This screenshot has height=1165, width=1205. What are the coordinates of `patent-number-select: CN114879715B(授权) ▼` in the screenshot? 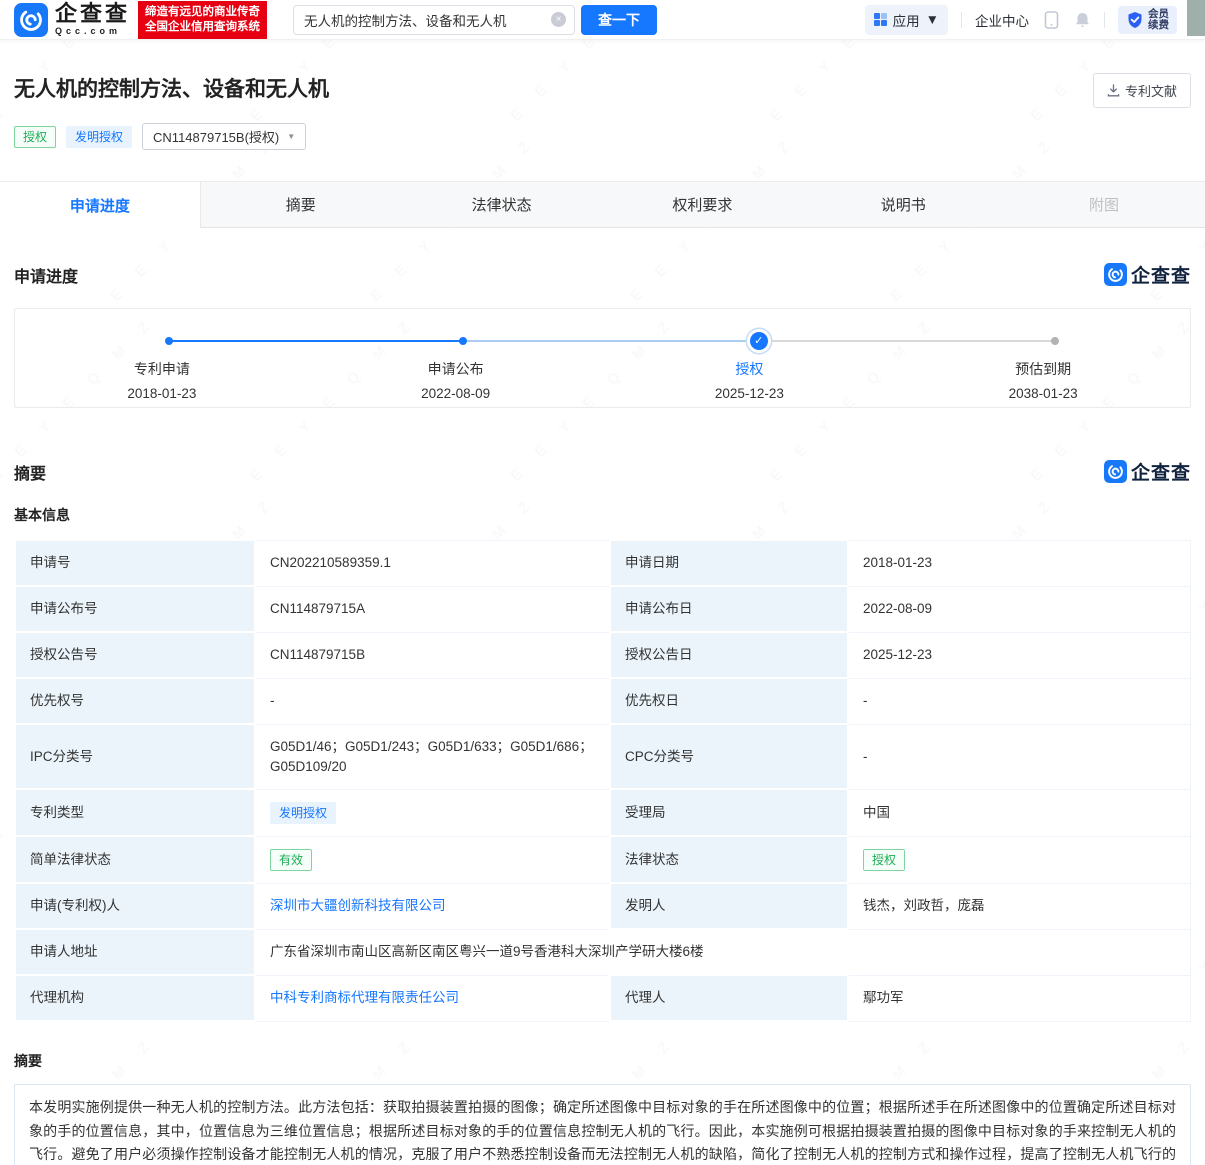 It's located at (224, 136).